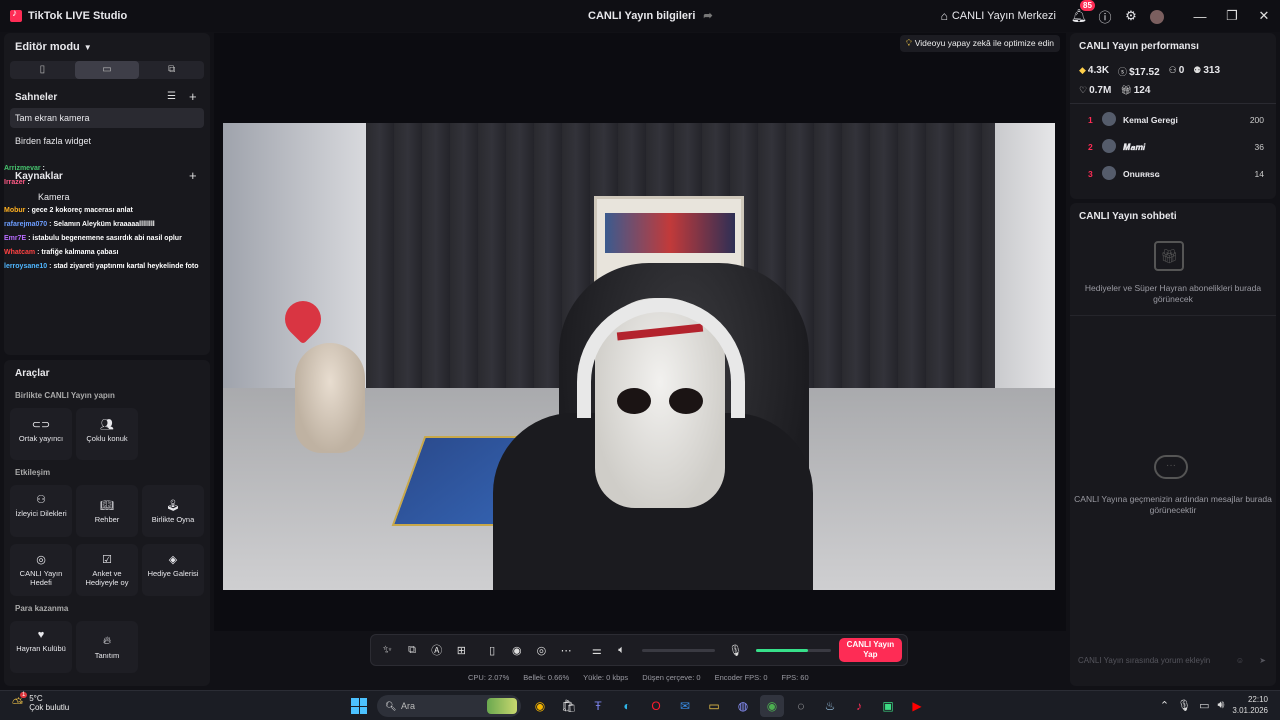  What do you see at coordinates (741, 677) in the screenshot?
I see `encoder-fps-stat: Encoder FPS: 0` at bounding box center [741, 677].